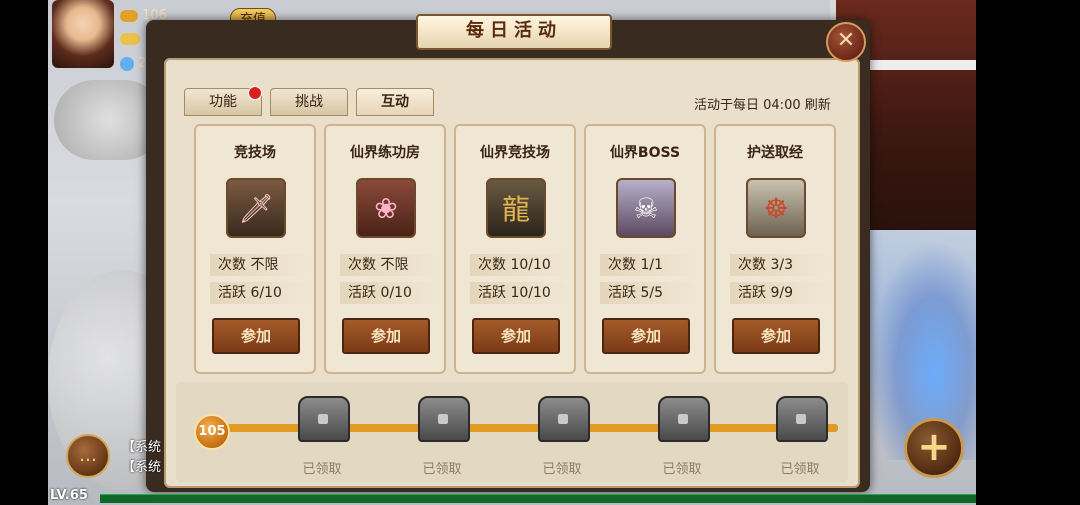 The image size is (1080, 505). What do you see at coordinates (255, 249) in the screenshot?
I see `activity-card-arena: 竞技场 🗡 次数 不限 活跃 6/10 参加` at bounding box center [255, 249].